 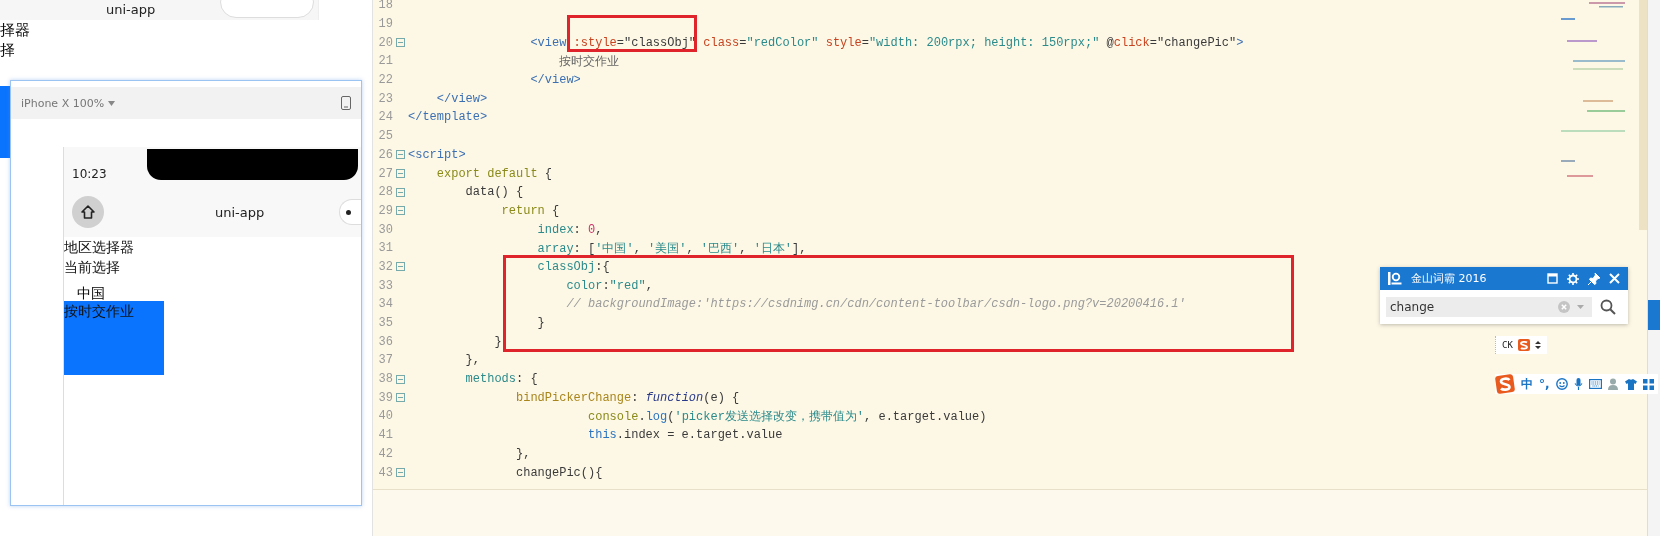 What do you see at coordinates (385, 117) in the screenshot?
I see `line-number: 24` at bounding box center [385, 117].